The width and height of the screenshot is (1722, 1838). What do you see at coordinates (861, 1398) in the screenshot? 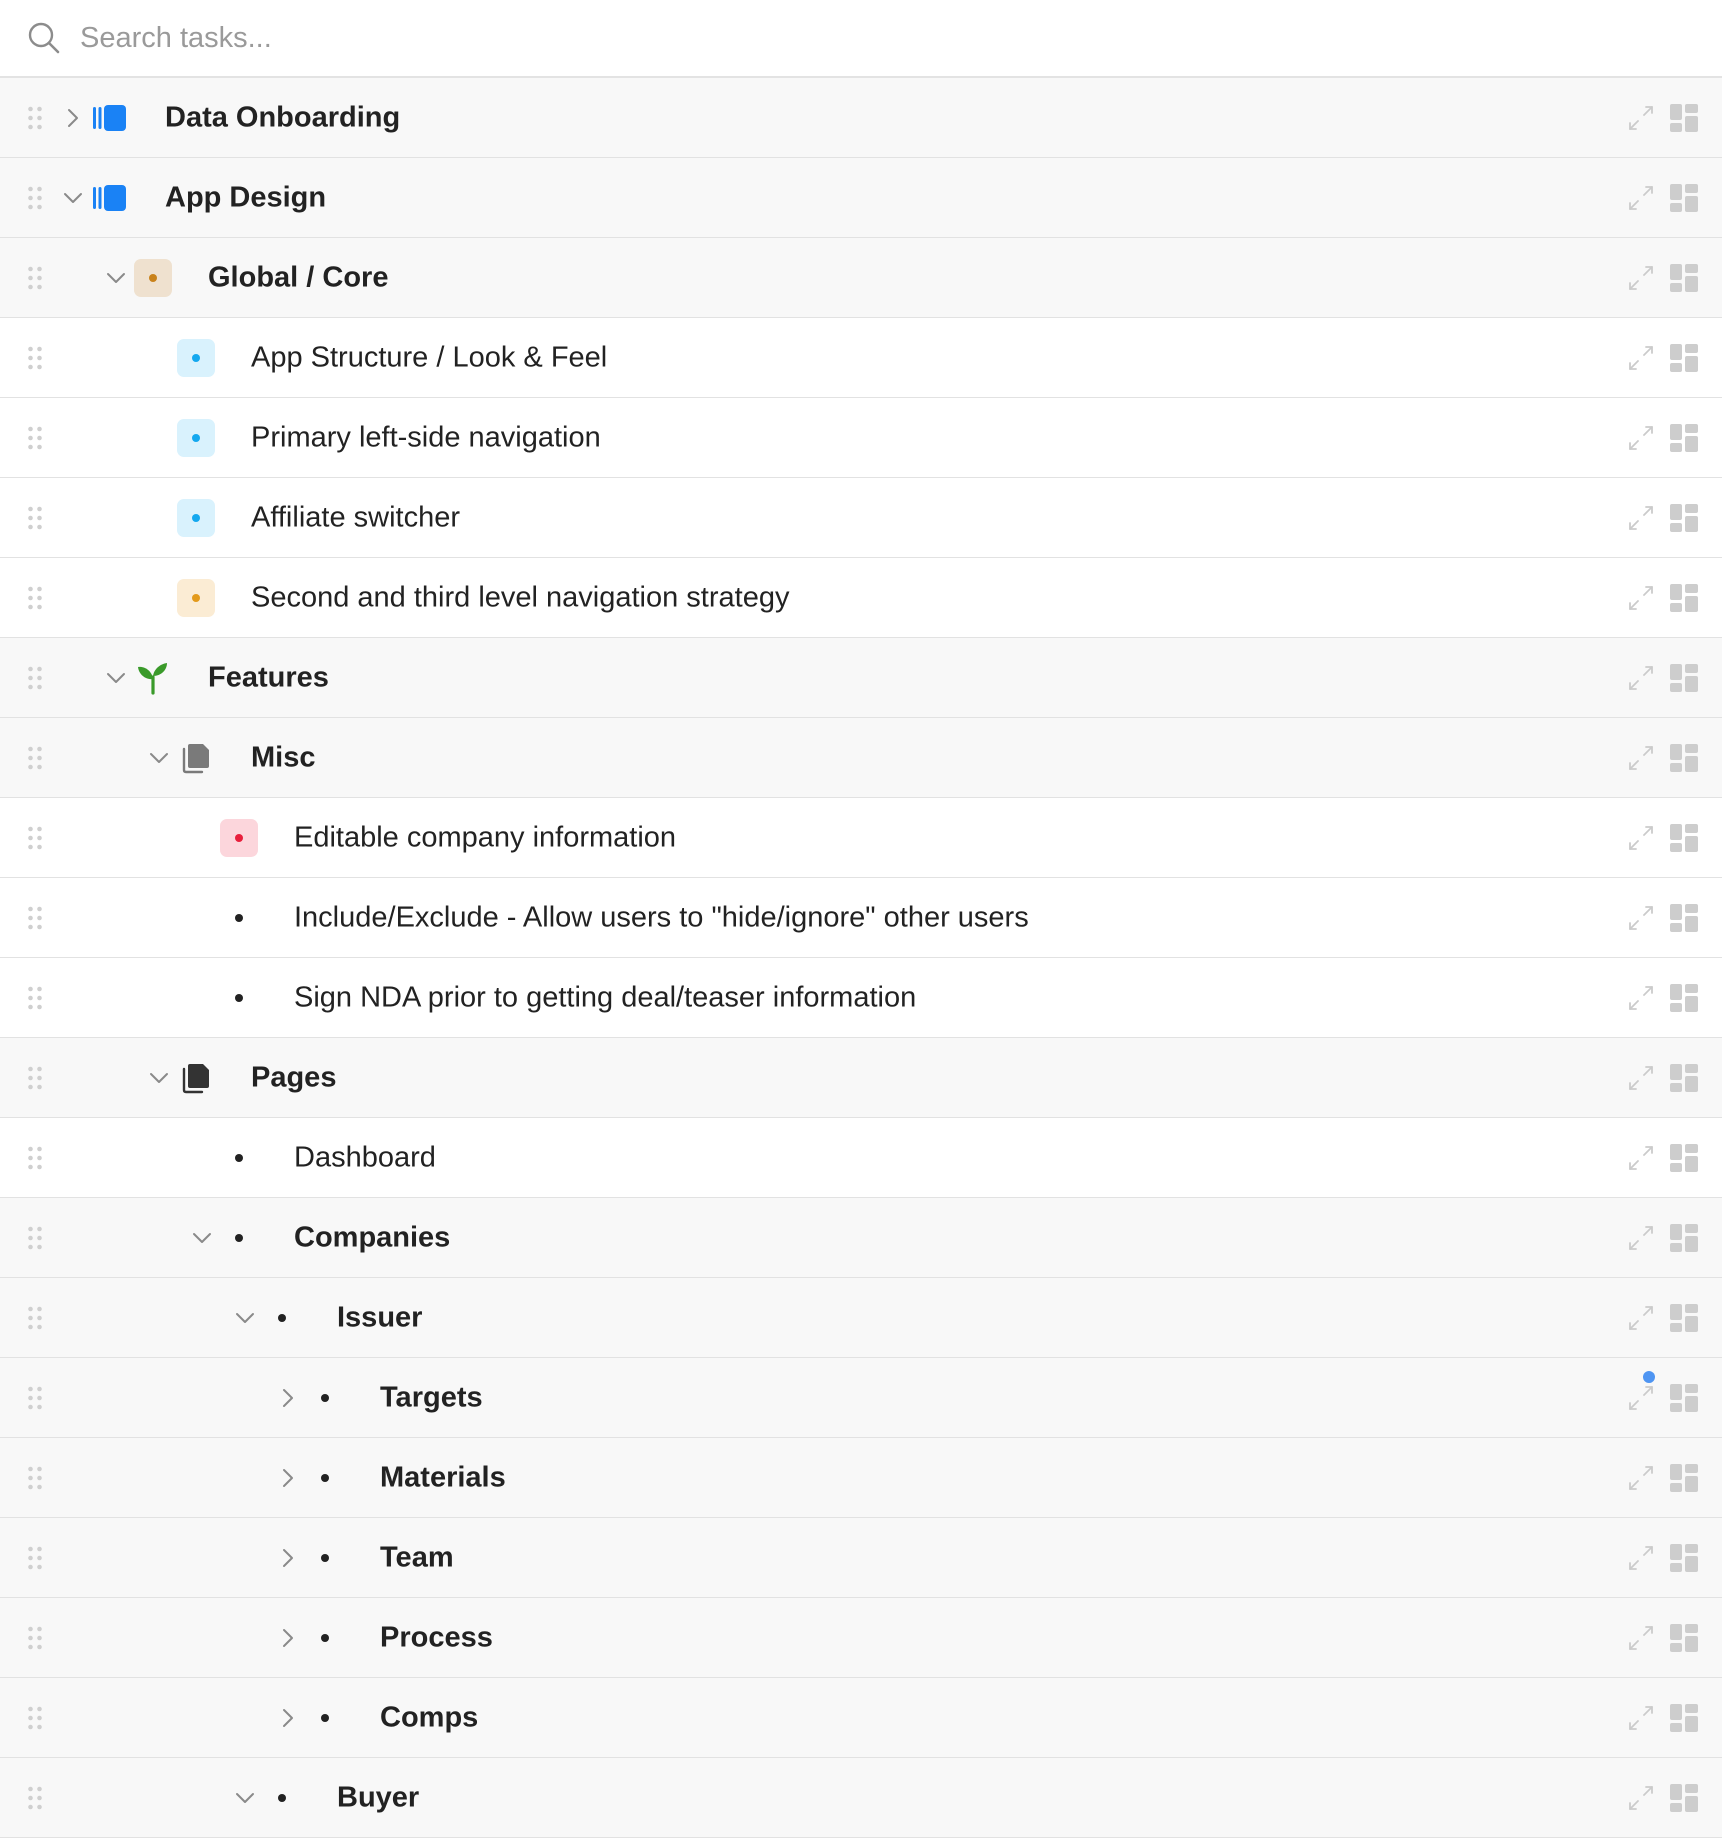
I see `task-row: Targets` at bounding box center [861, 1398].